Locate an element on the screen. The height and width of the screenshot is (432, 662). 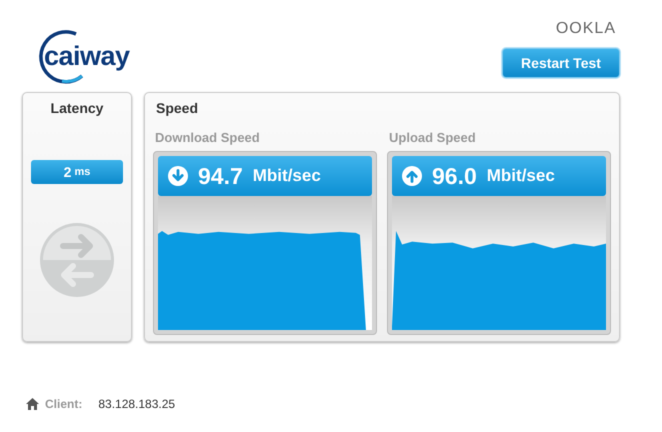
panel-title: Latency is located at coordinates (77, 108).